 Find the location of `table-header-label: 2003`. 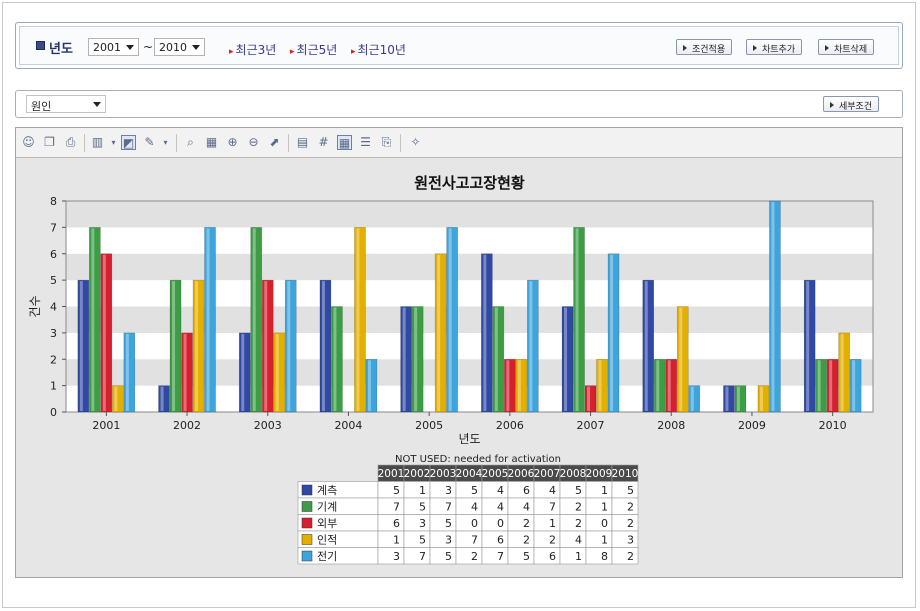

table-header-label: 2003 is located at coordinates (443, 474).